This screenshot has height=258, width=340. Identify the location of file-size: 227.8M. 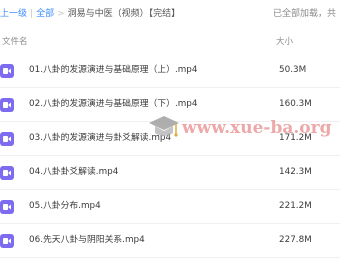
(295, 240).